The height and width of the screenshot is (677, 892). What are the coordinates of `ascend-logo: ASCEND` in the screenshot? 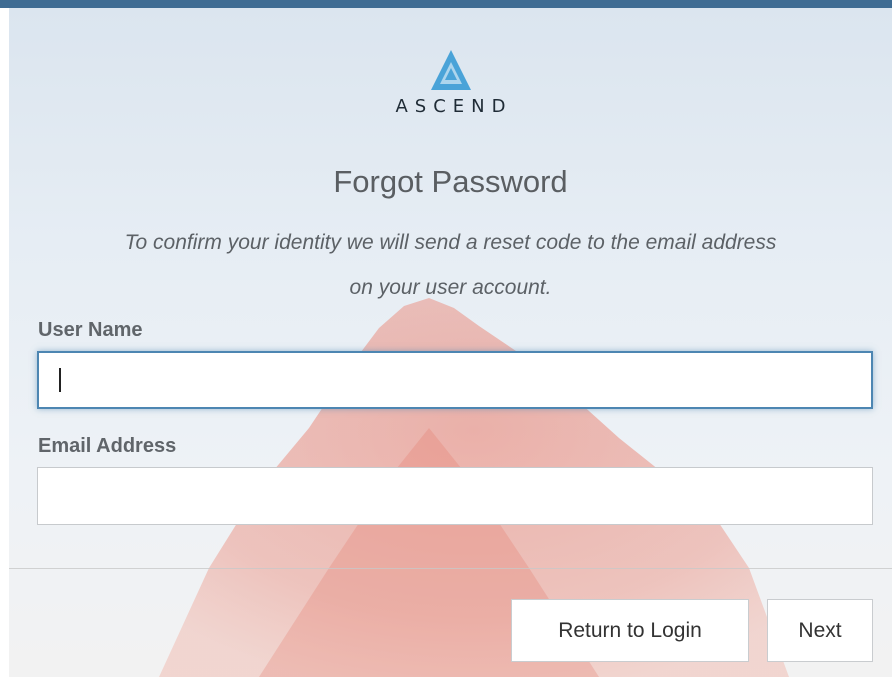 It's located at (450, 82).